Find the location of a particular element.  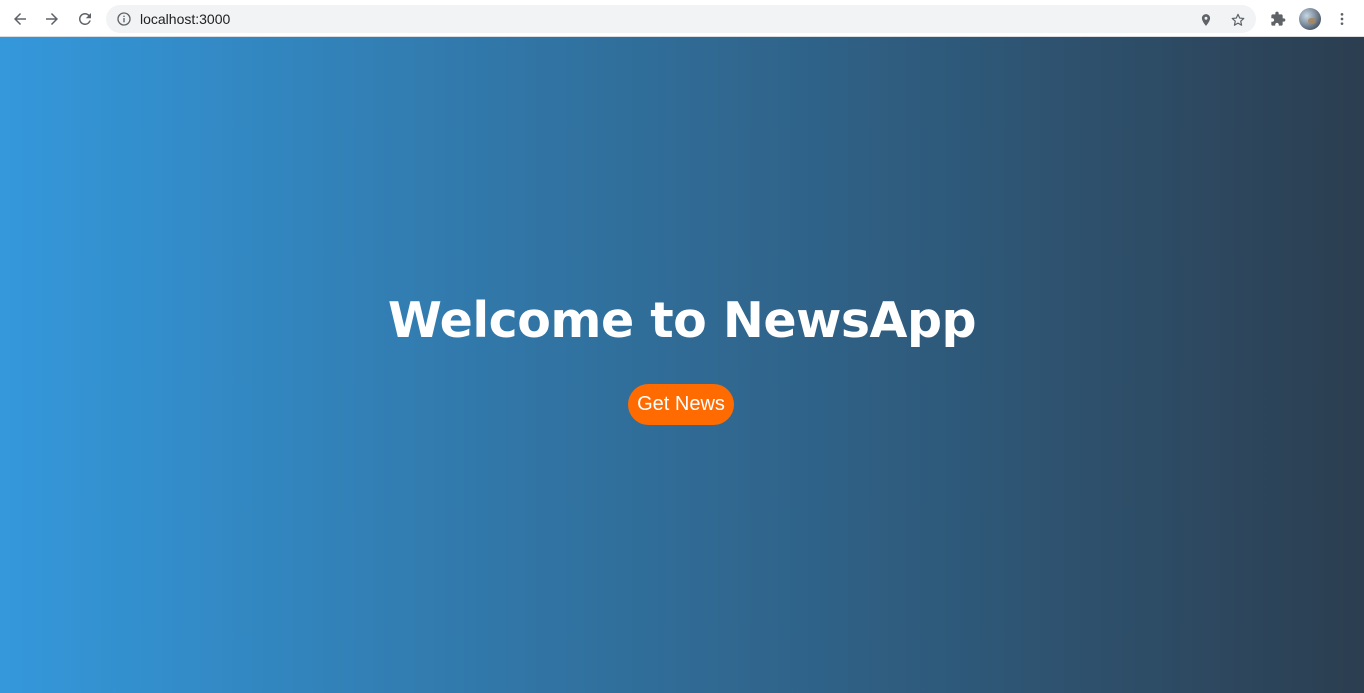

reload-button is located at coordinates (85, 19).